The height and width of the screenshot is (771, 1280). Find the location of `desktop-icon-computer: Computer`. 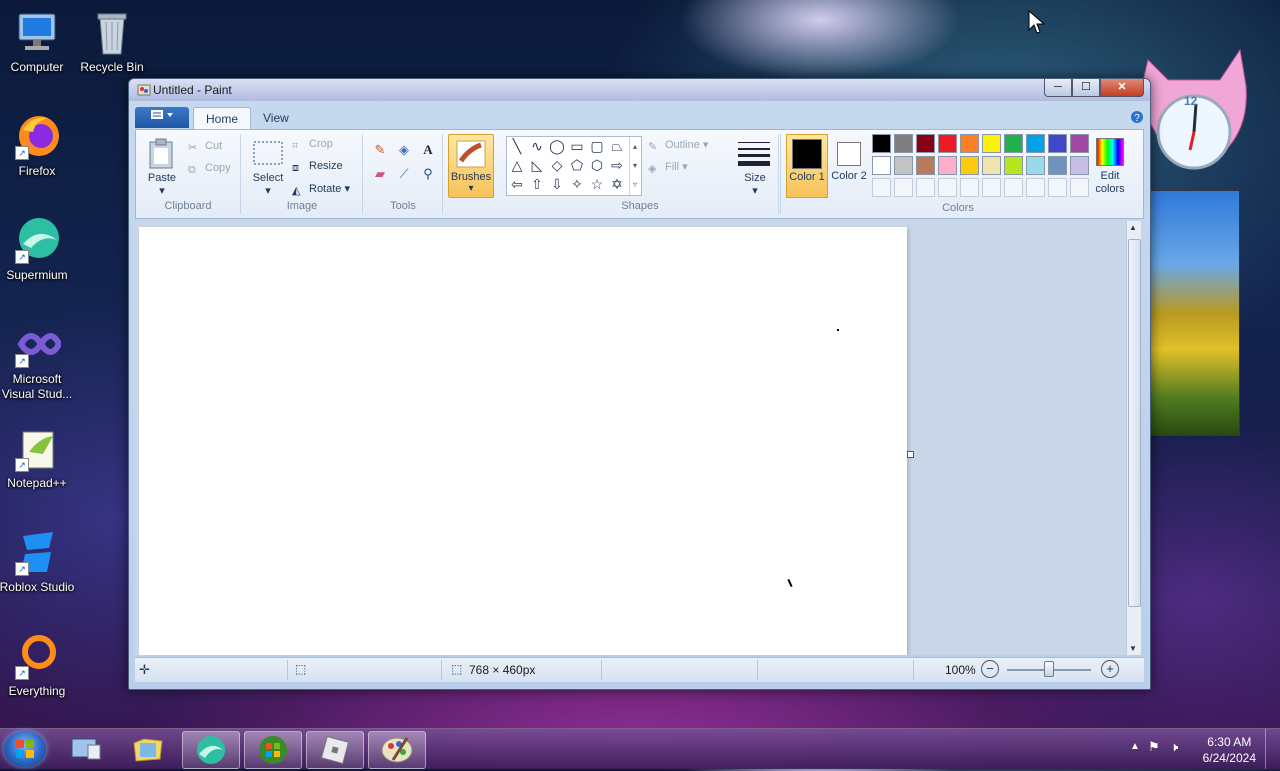

desktop-icon-computer: Computer is located at coordinates (39, 41).